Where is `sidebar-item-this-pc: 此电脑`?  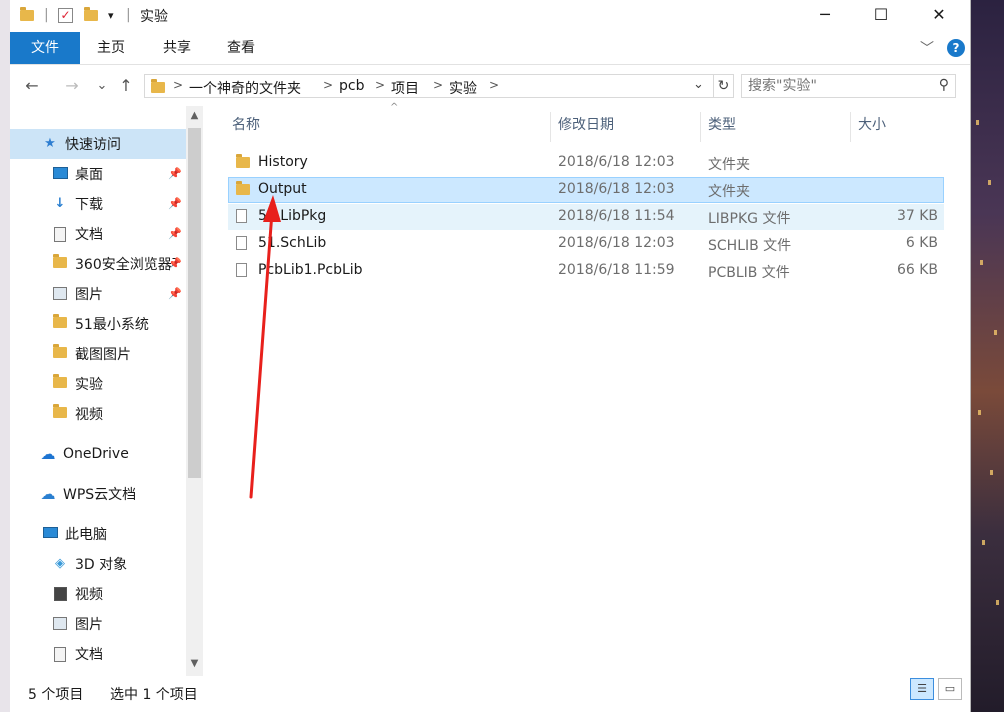
sidebar-item-this-pc: 此电脑 is located at coordinates (98, 534).